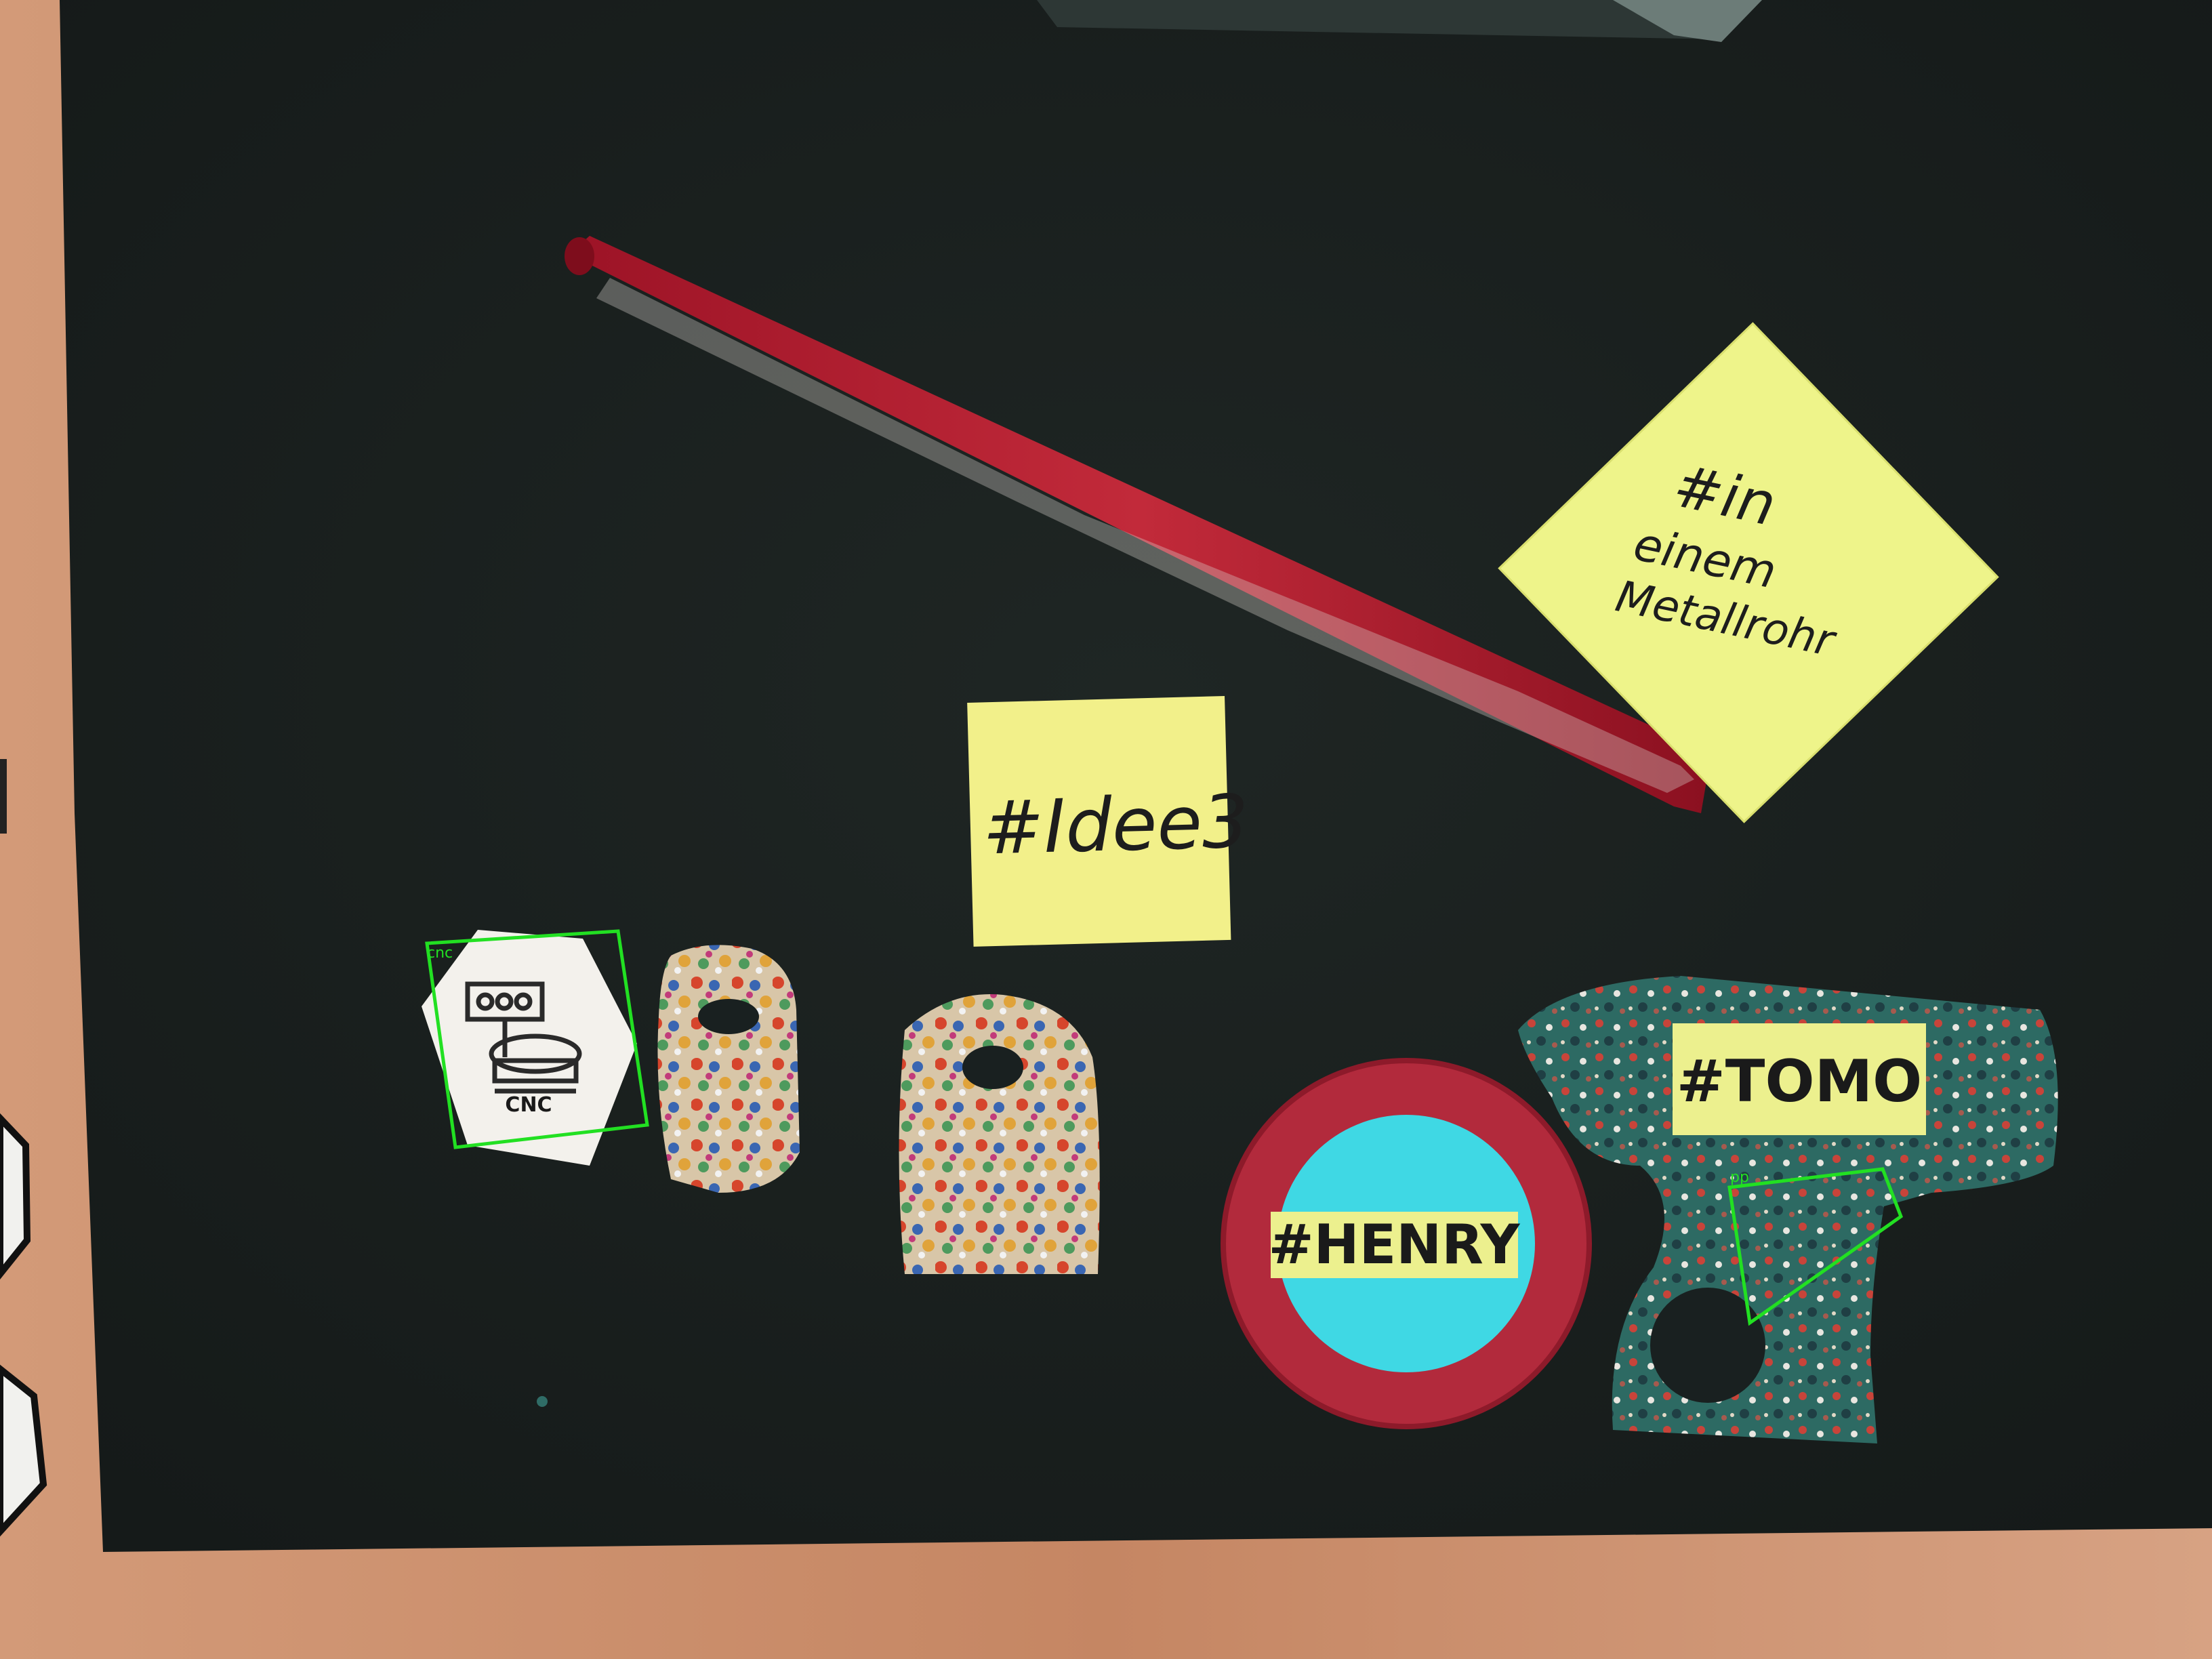 Image resolution: width=2212 pixels, height=1659 pixels. Describe the element at coordinates (1395, 1244) in the screenshot. I see `henry-label: #HENRY` at that location.